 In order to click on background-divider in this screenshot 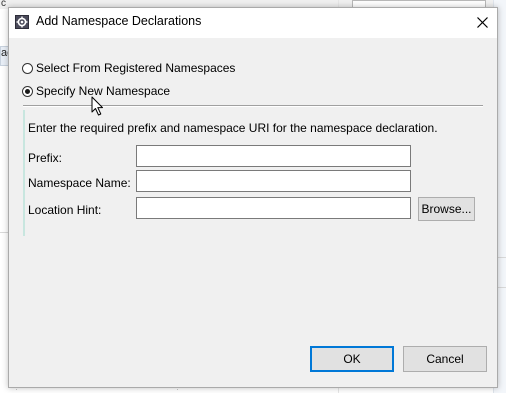, I will do `click(4, 232)`.